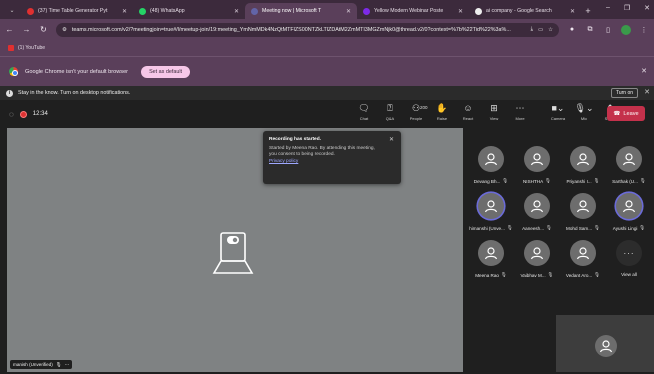  I want to click on teams-icon, so click(254, 11).